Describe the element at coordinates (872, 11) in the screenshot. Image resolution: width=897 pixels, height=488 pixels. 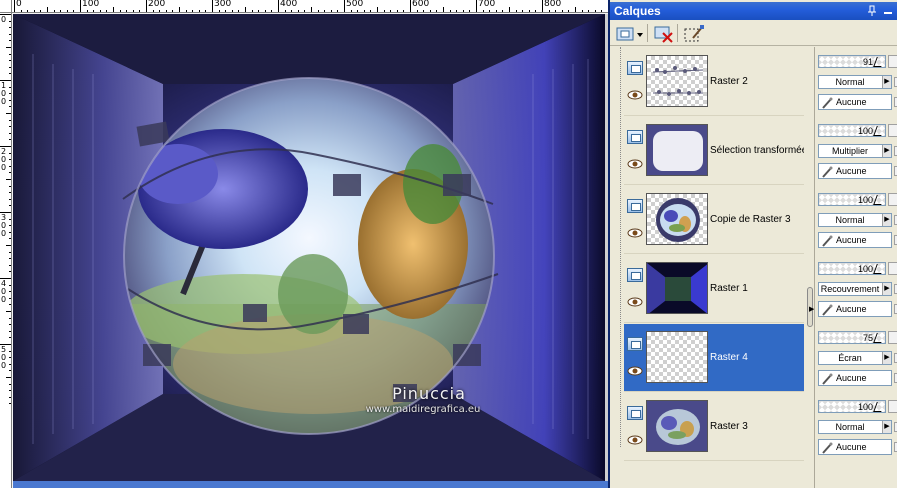
I see `pin-icon` at that location.